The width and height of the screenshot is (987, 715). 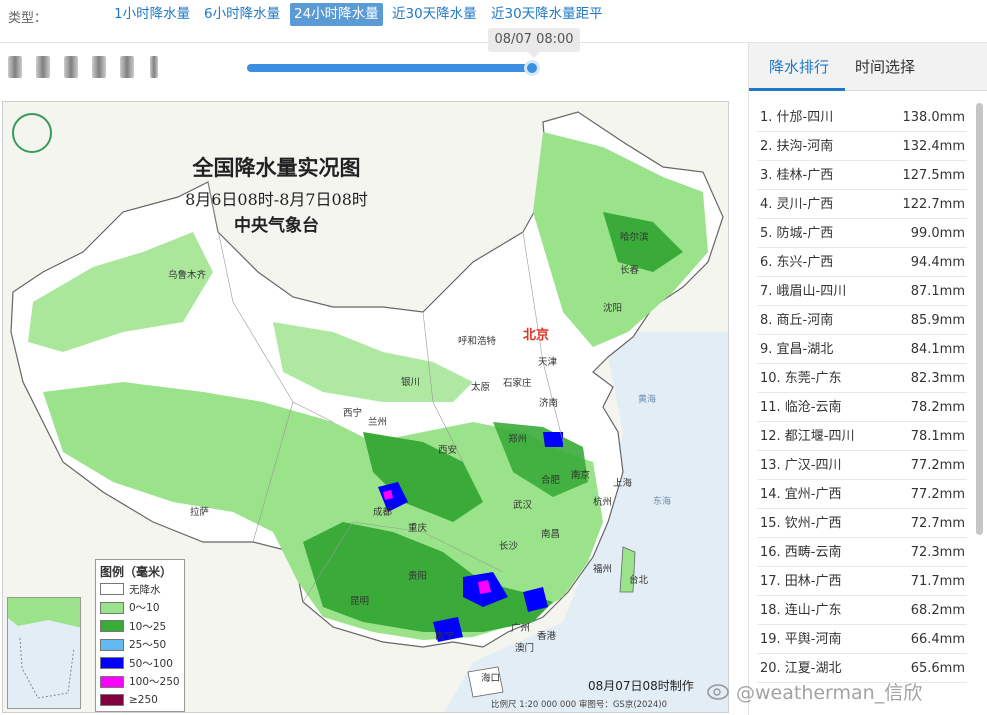 I want to click on city-label: 澳门, so click(x=525, y=648).